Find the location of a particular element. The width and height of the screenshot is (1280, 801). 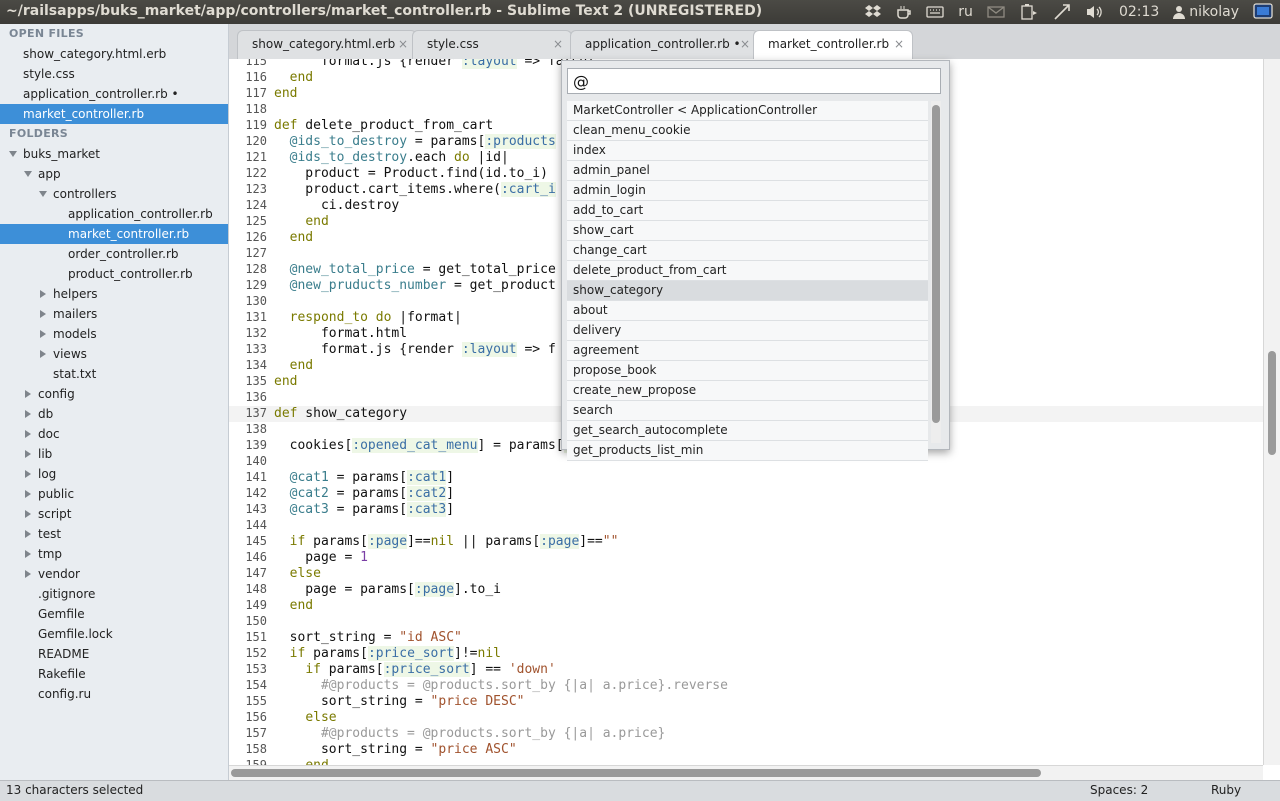

symbol-list-item: admin_login is located at coordinates (747, 191).